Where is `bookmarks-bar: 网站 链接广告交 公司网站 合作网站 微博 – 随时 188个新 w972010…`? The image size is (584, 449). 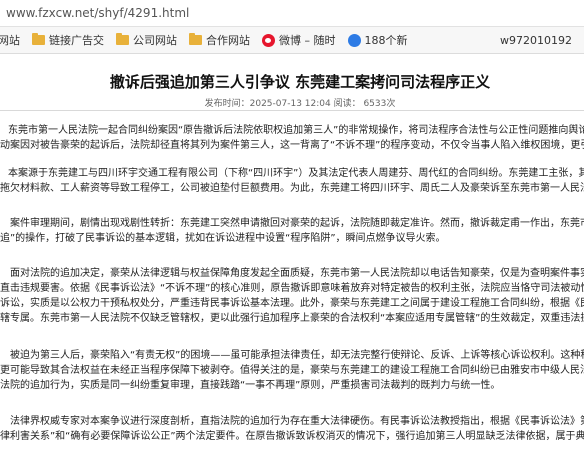
bookmarks-bar: 网站 链接广告交 公司网站 合作网站 微博 – 随时 188个新 w972010… is located at coordinates (292, 40).